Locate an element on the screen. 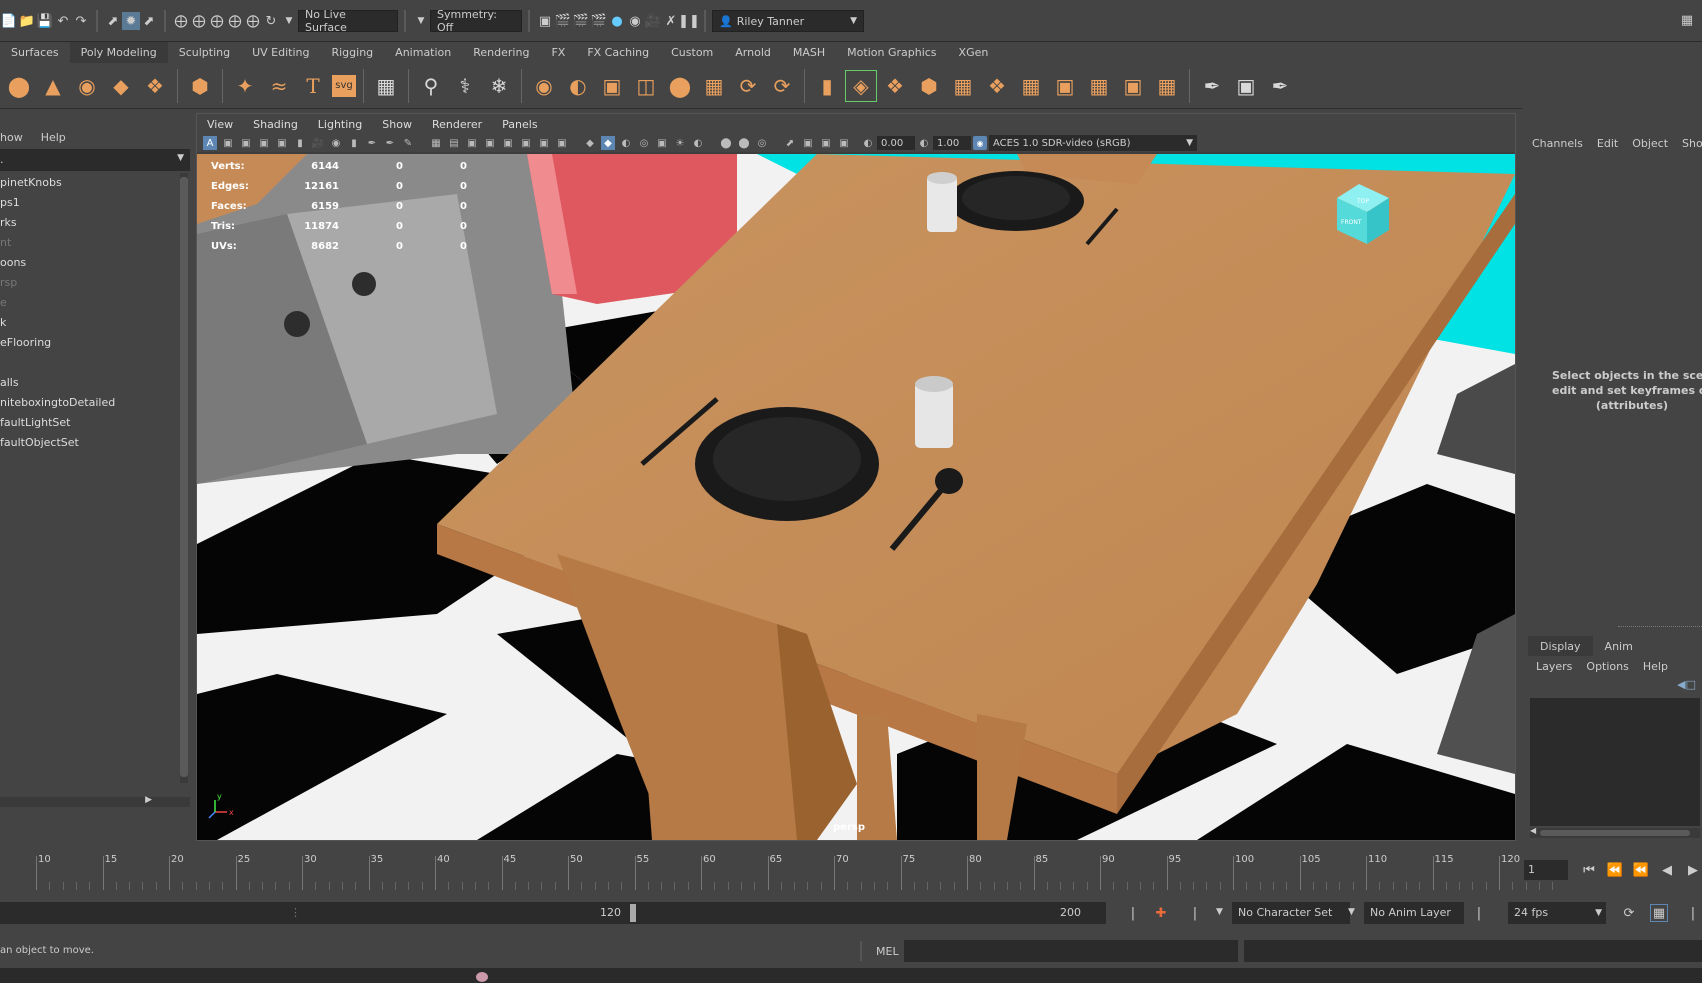  move-pivot-icon: ⚲ is located at coordinates (431, 86).